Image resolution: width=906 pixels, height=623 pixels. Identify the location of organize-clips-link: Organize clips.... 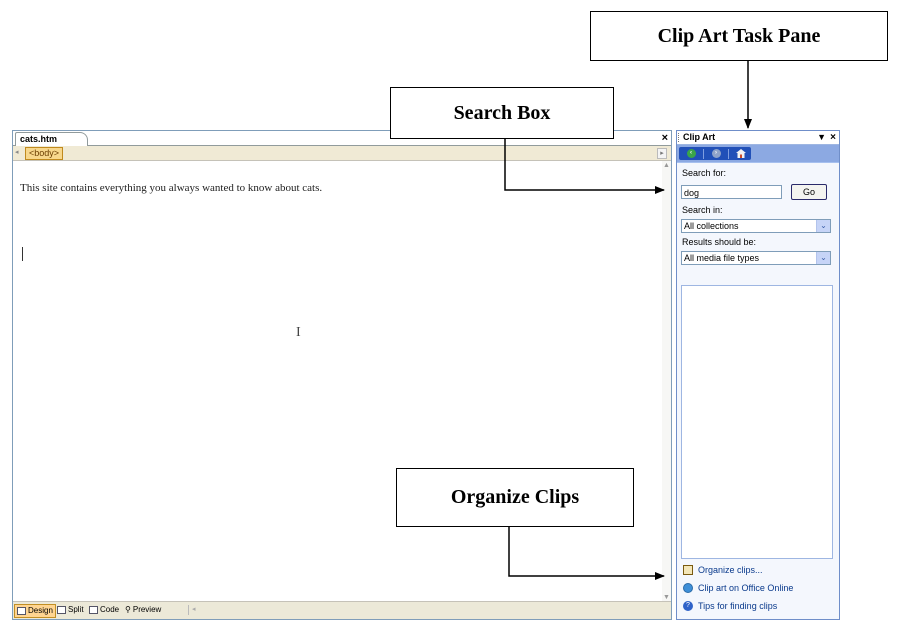
(723, 570).